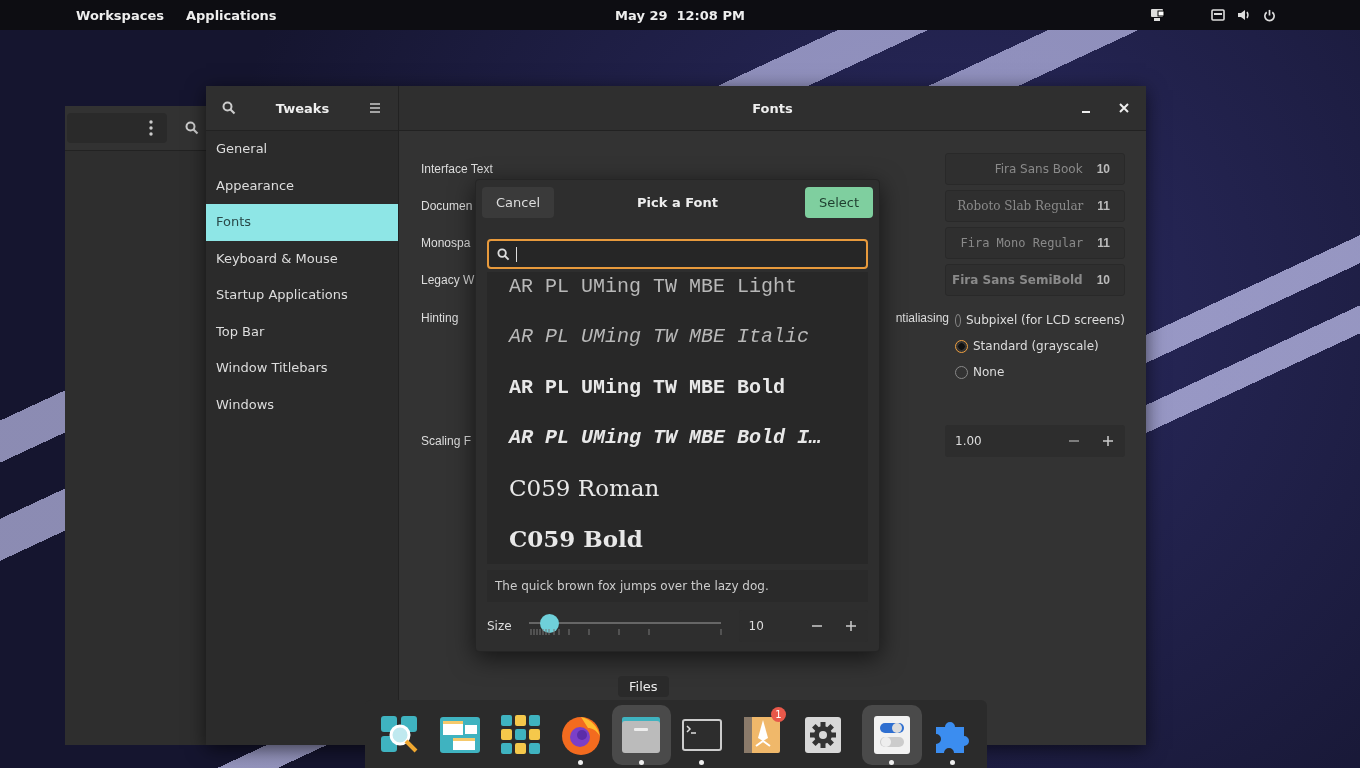 This screenshot has height=768, width=1360. What do you see at coordinates (302, 368) in the screenshot?
I see `sidebar-item: Window Titlebars` at bounding box center [302, 368].